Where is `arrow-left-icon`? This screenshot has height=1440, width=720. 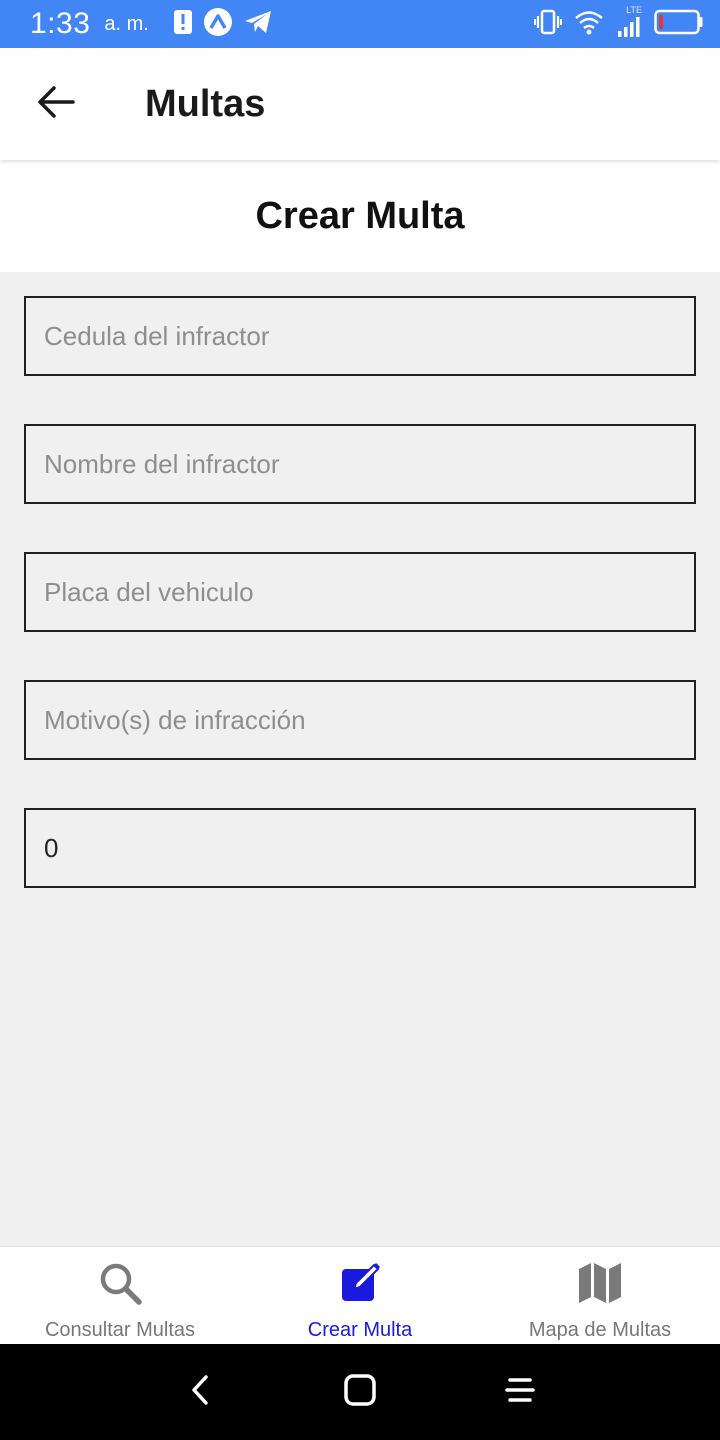 arrow-left-icon is located at coordinates (56, 104).